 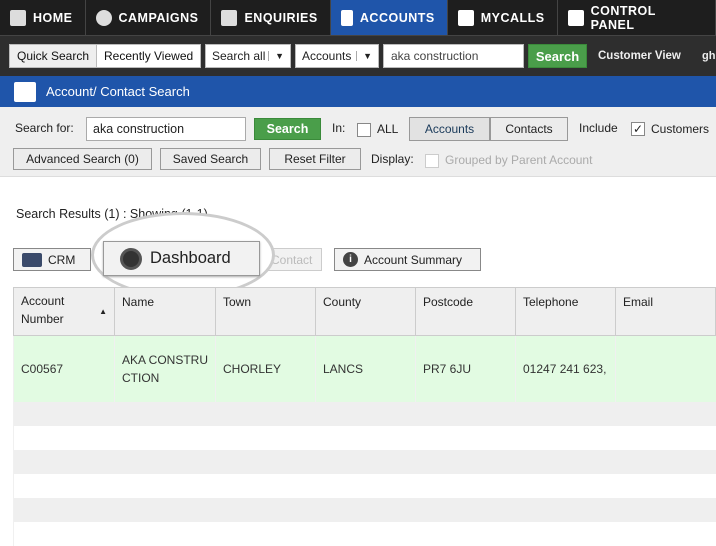 I want to click on column-header-telephone: Telephone, so click(x=565, y=311).